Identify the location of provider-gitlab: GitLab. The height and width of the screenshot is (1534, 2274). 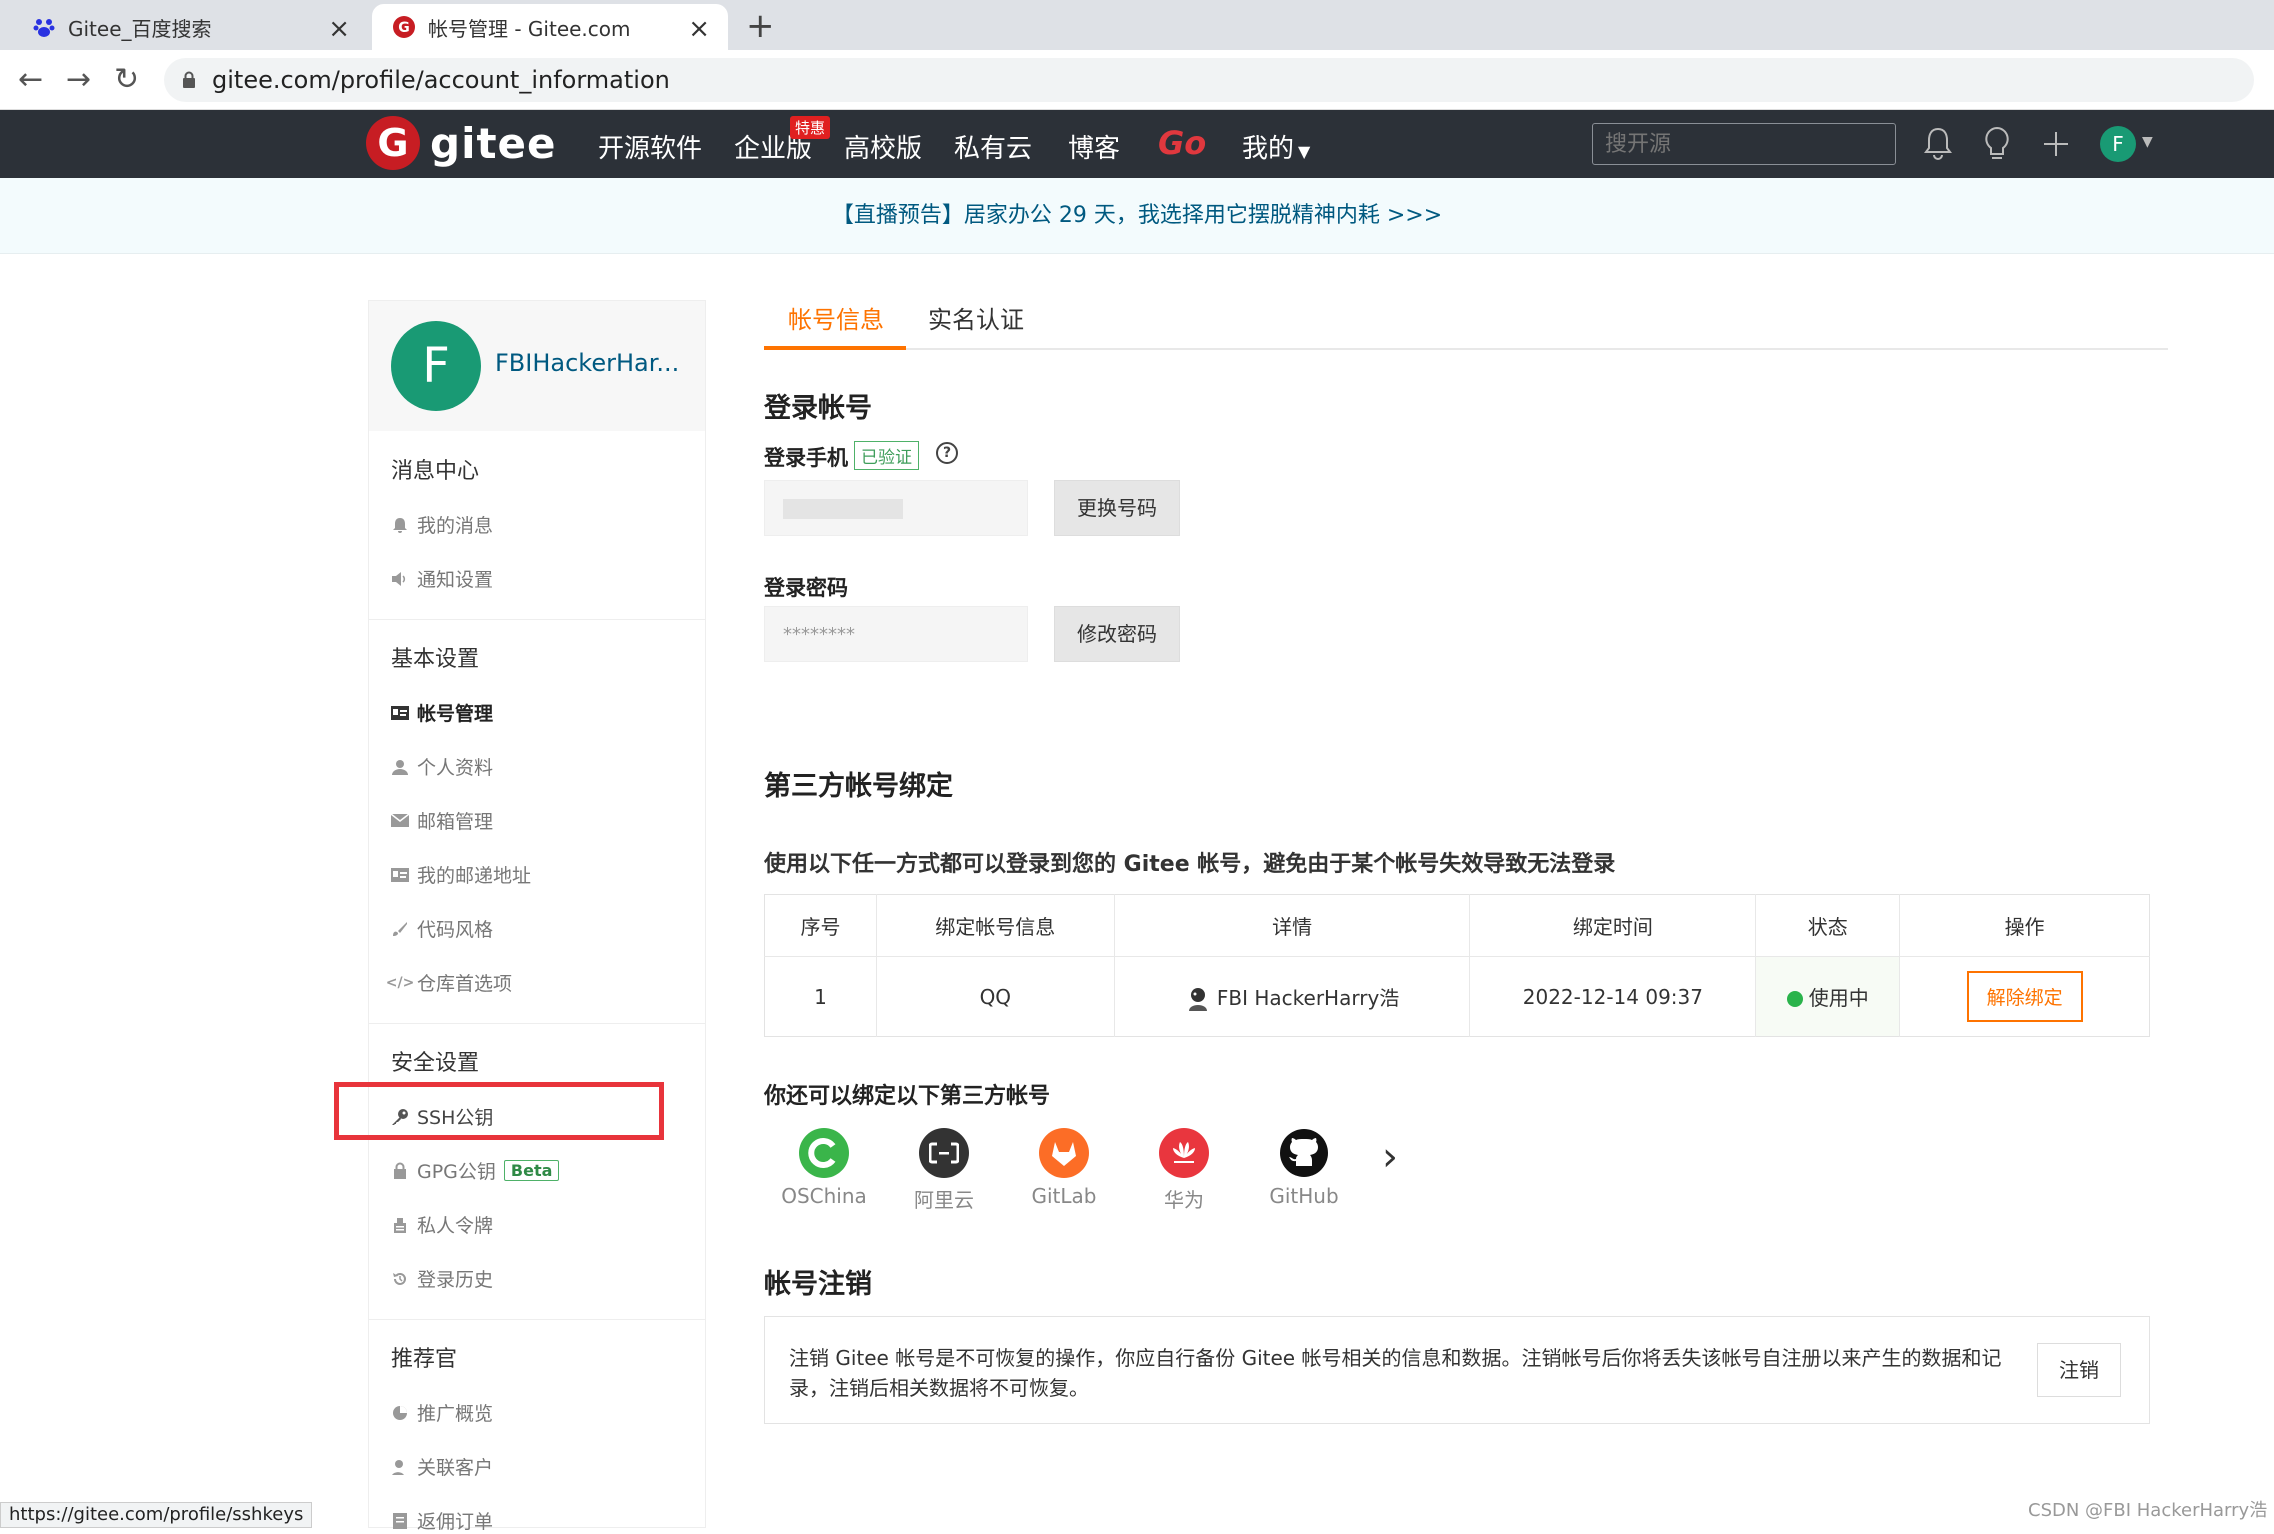
(1064, 1168).